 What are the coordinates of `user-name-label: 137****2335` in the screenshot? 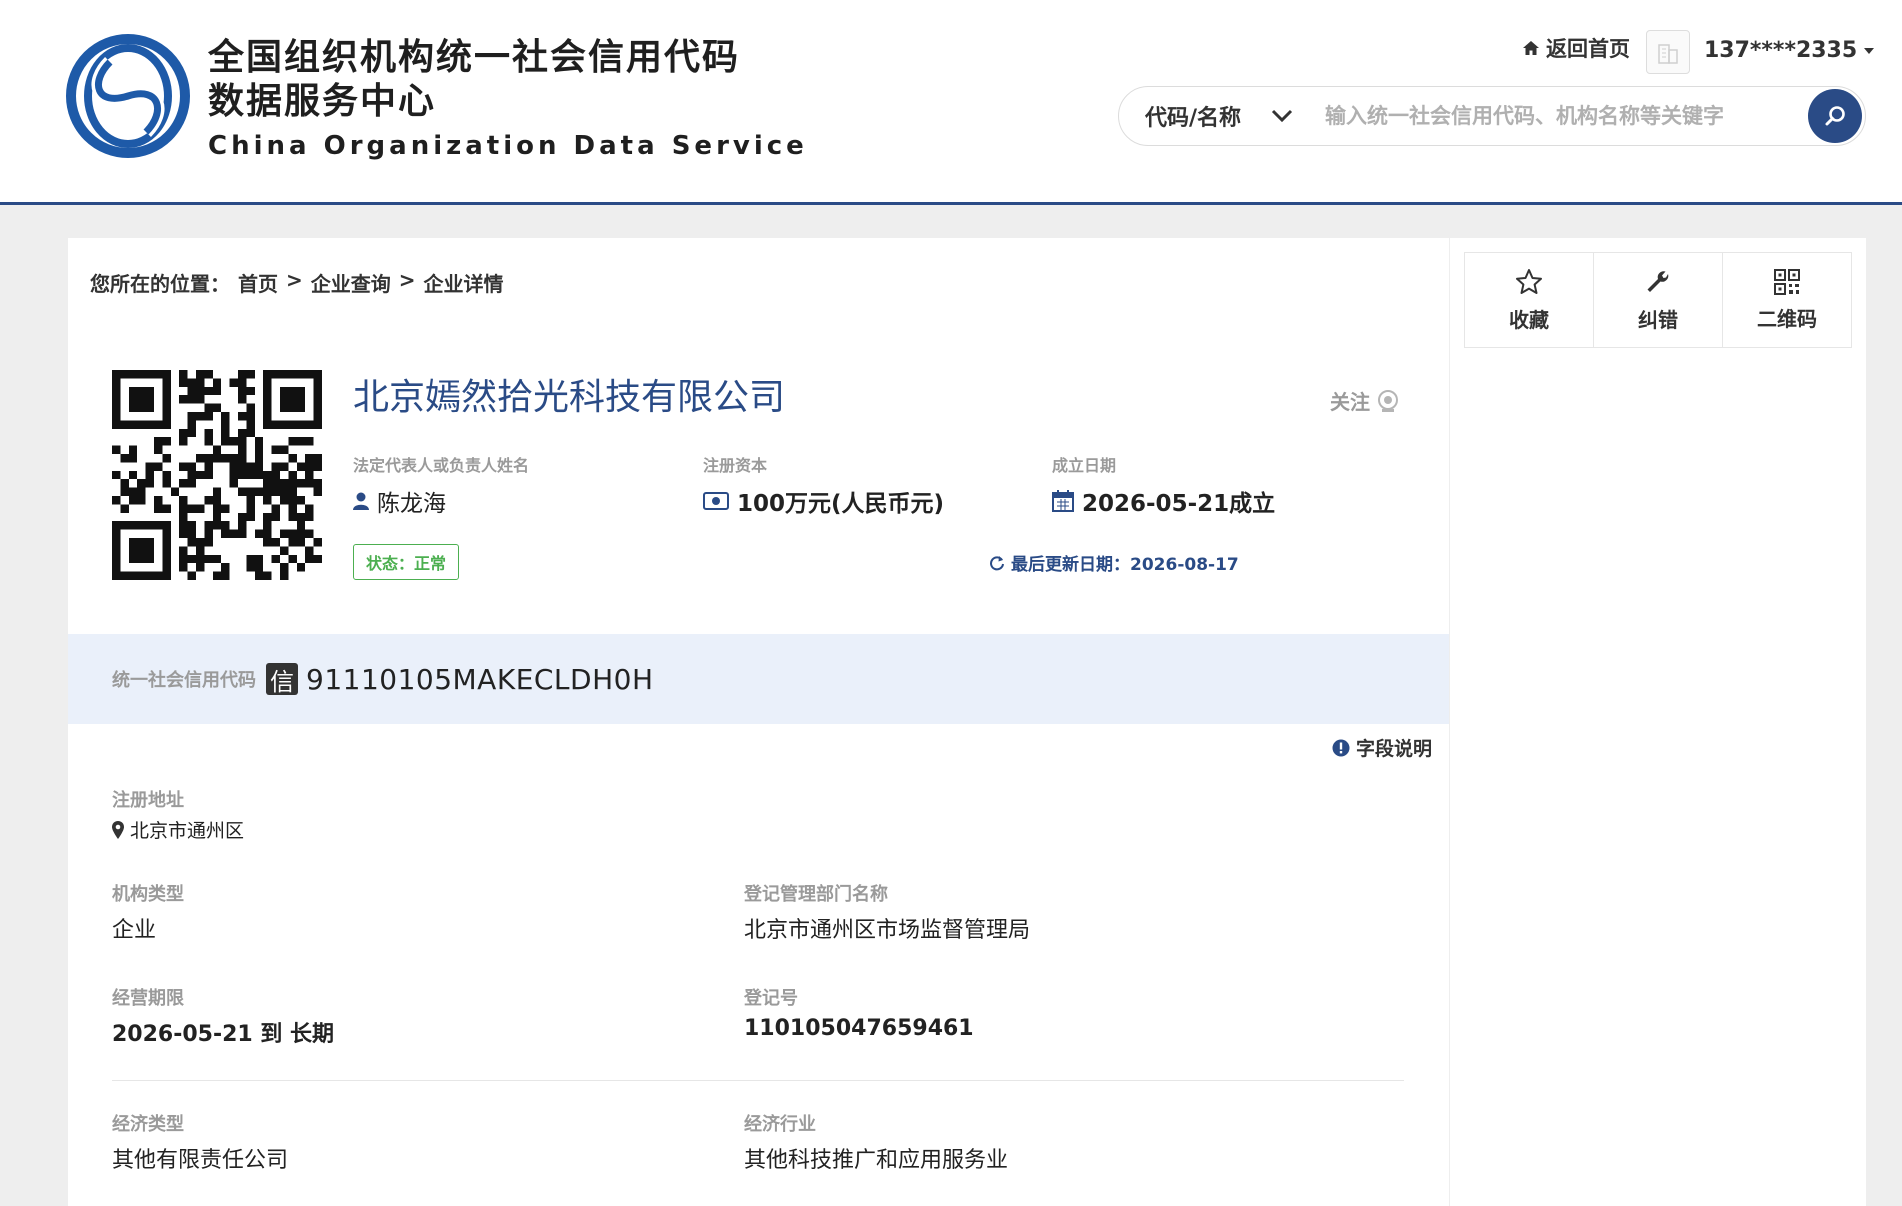 It's located at (1781, 50).